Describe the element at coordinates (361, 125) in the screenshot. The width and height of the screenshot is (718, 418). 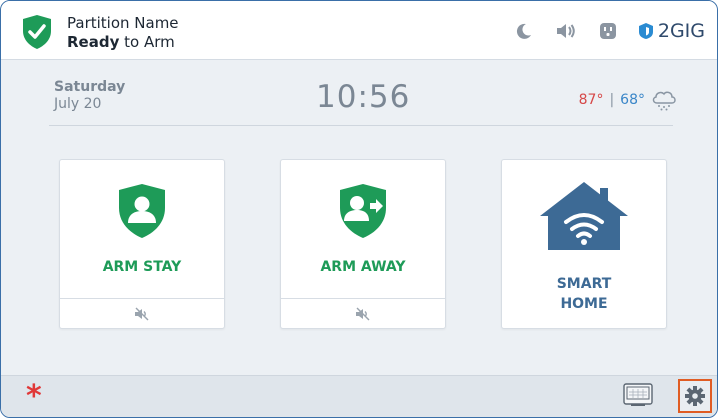
I see `divider` at that location.